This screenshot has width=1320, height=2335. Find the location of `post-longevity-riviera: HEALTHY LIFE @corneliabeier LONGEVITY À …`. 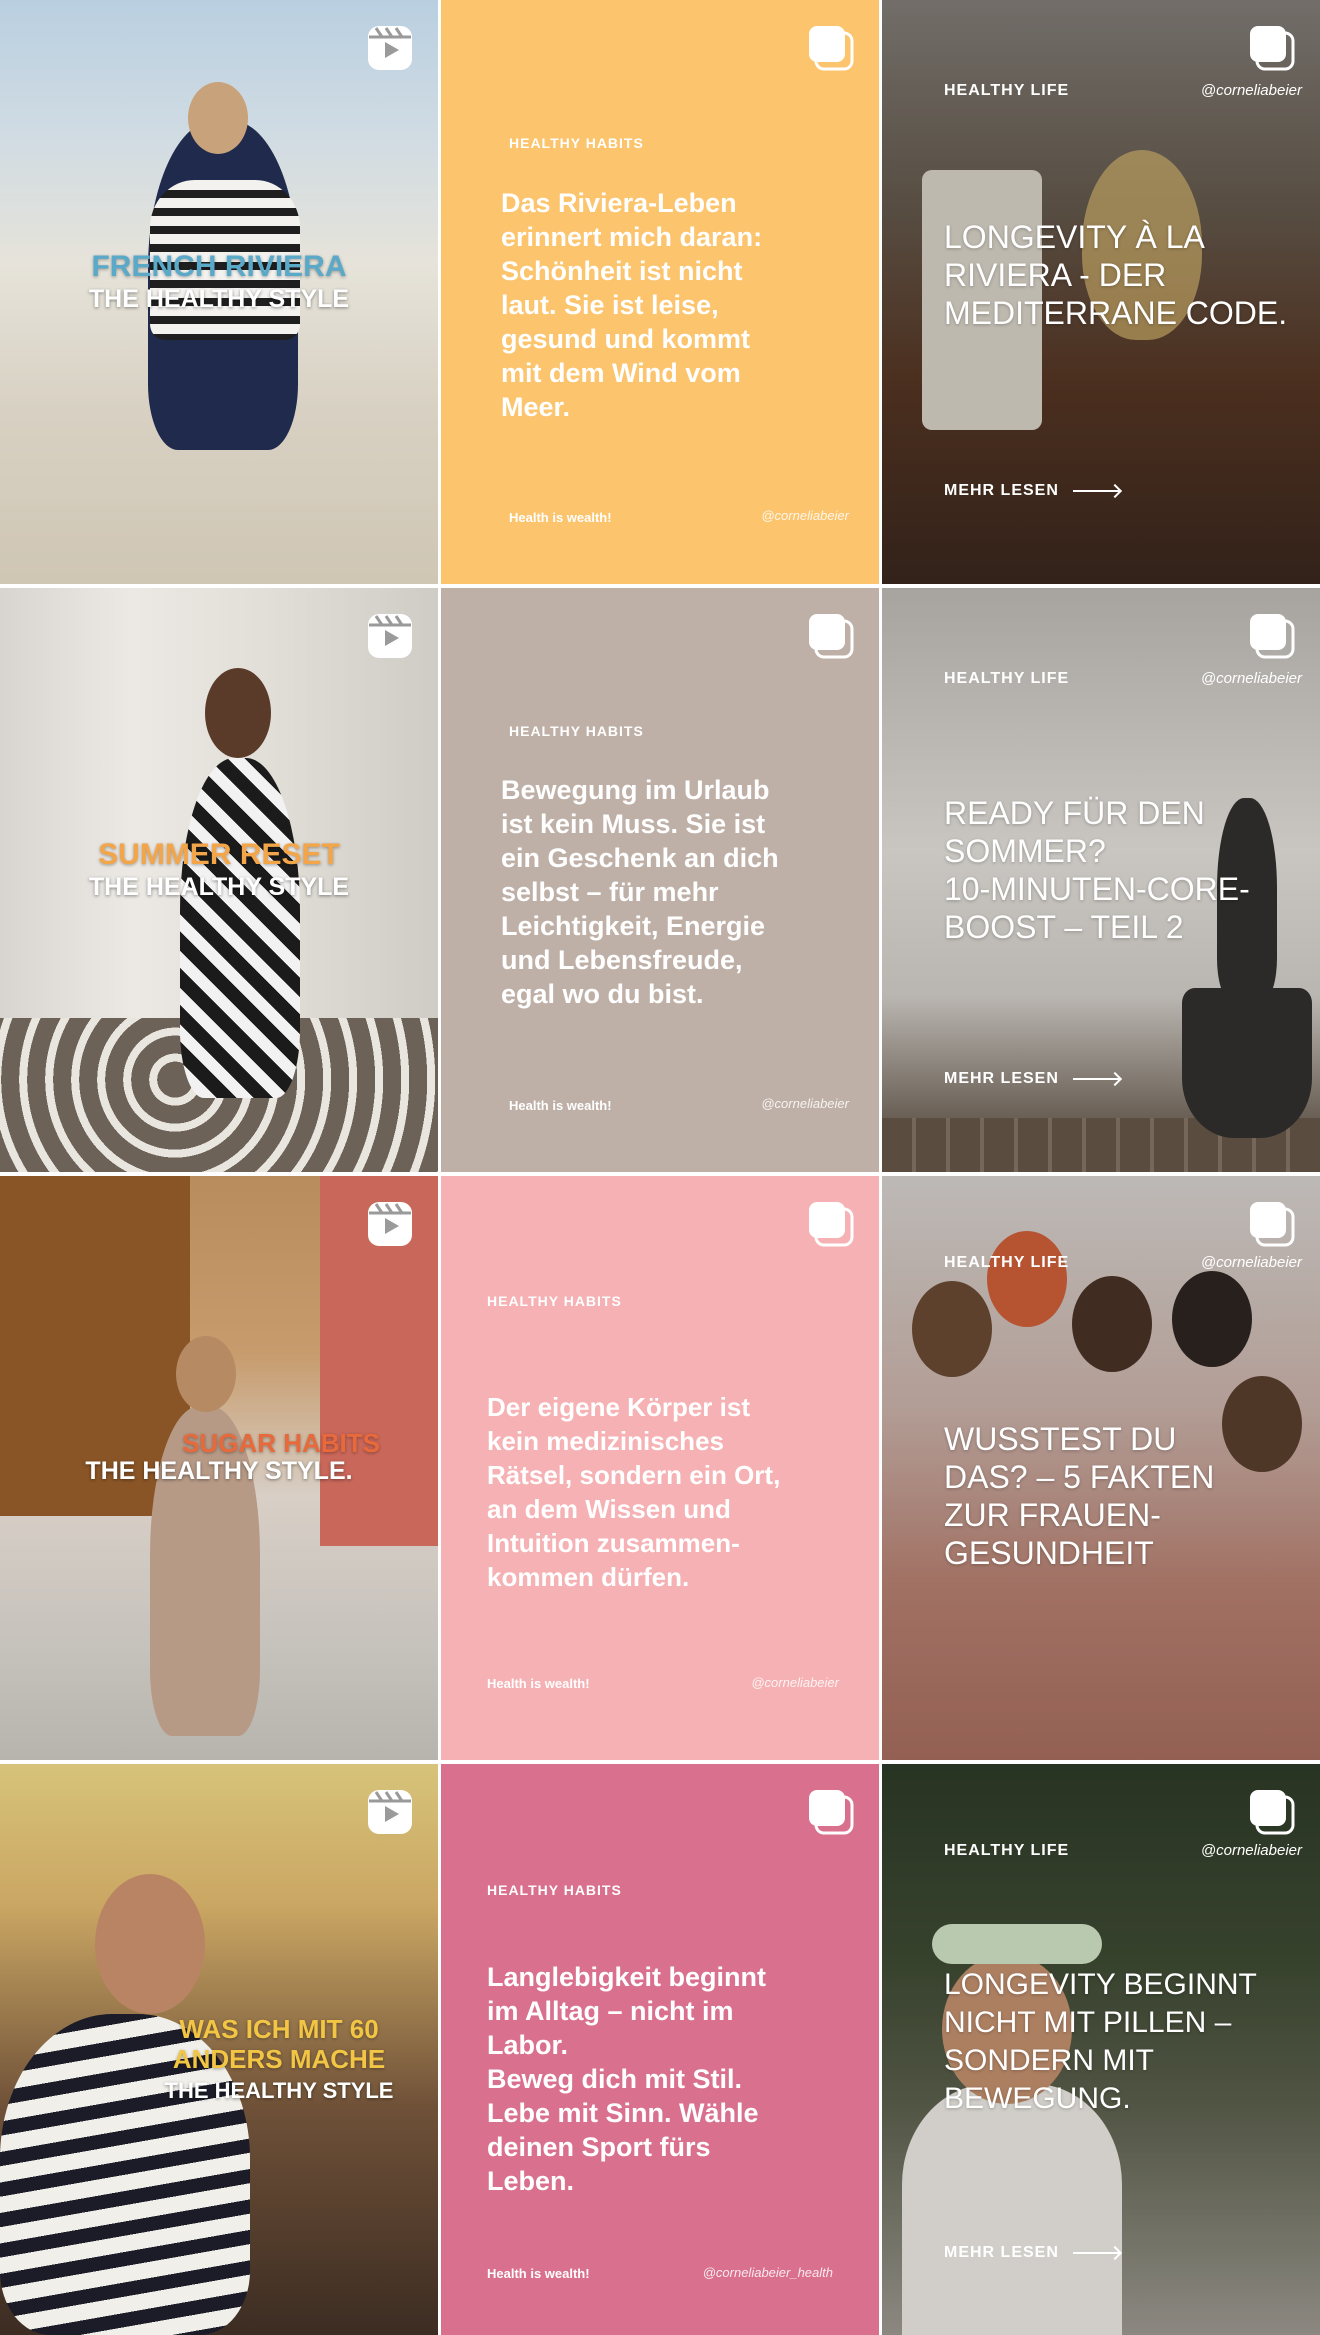

post-longevity-riviera: HEALTHY LIFE @corneliabeier LONGEVITY À … is located at coordinates (1101, 292).